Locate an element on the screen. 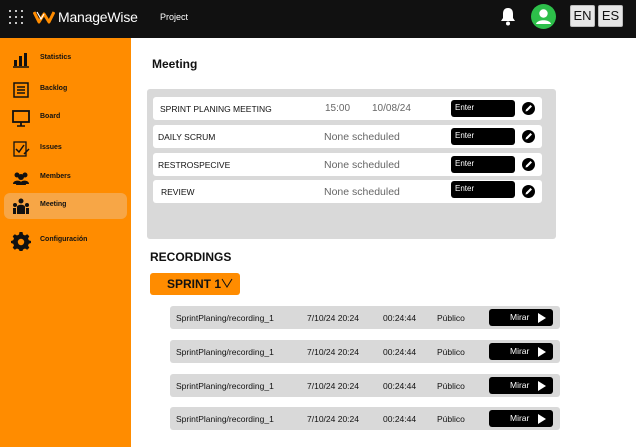 The image size is (636, 447). sidebar-item-meeting: Meeting is located at coordinates (65, 206).